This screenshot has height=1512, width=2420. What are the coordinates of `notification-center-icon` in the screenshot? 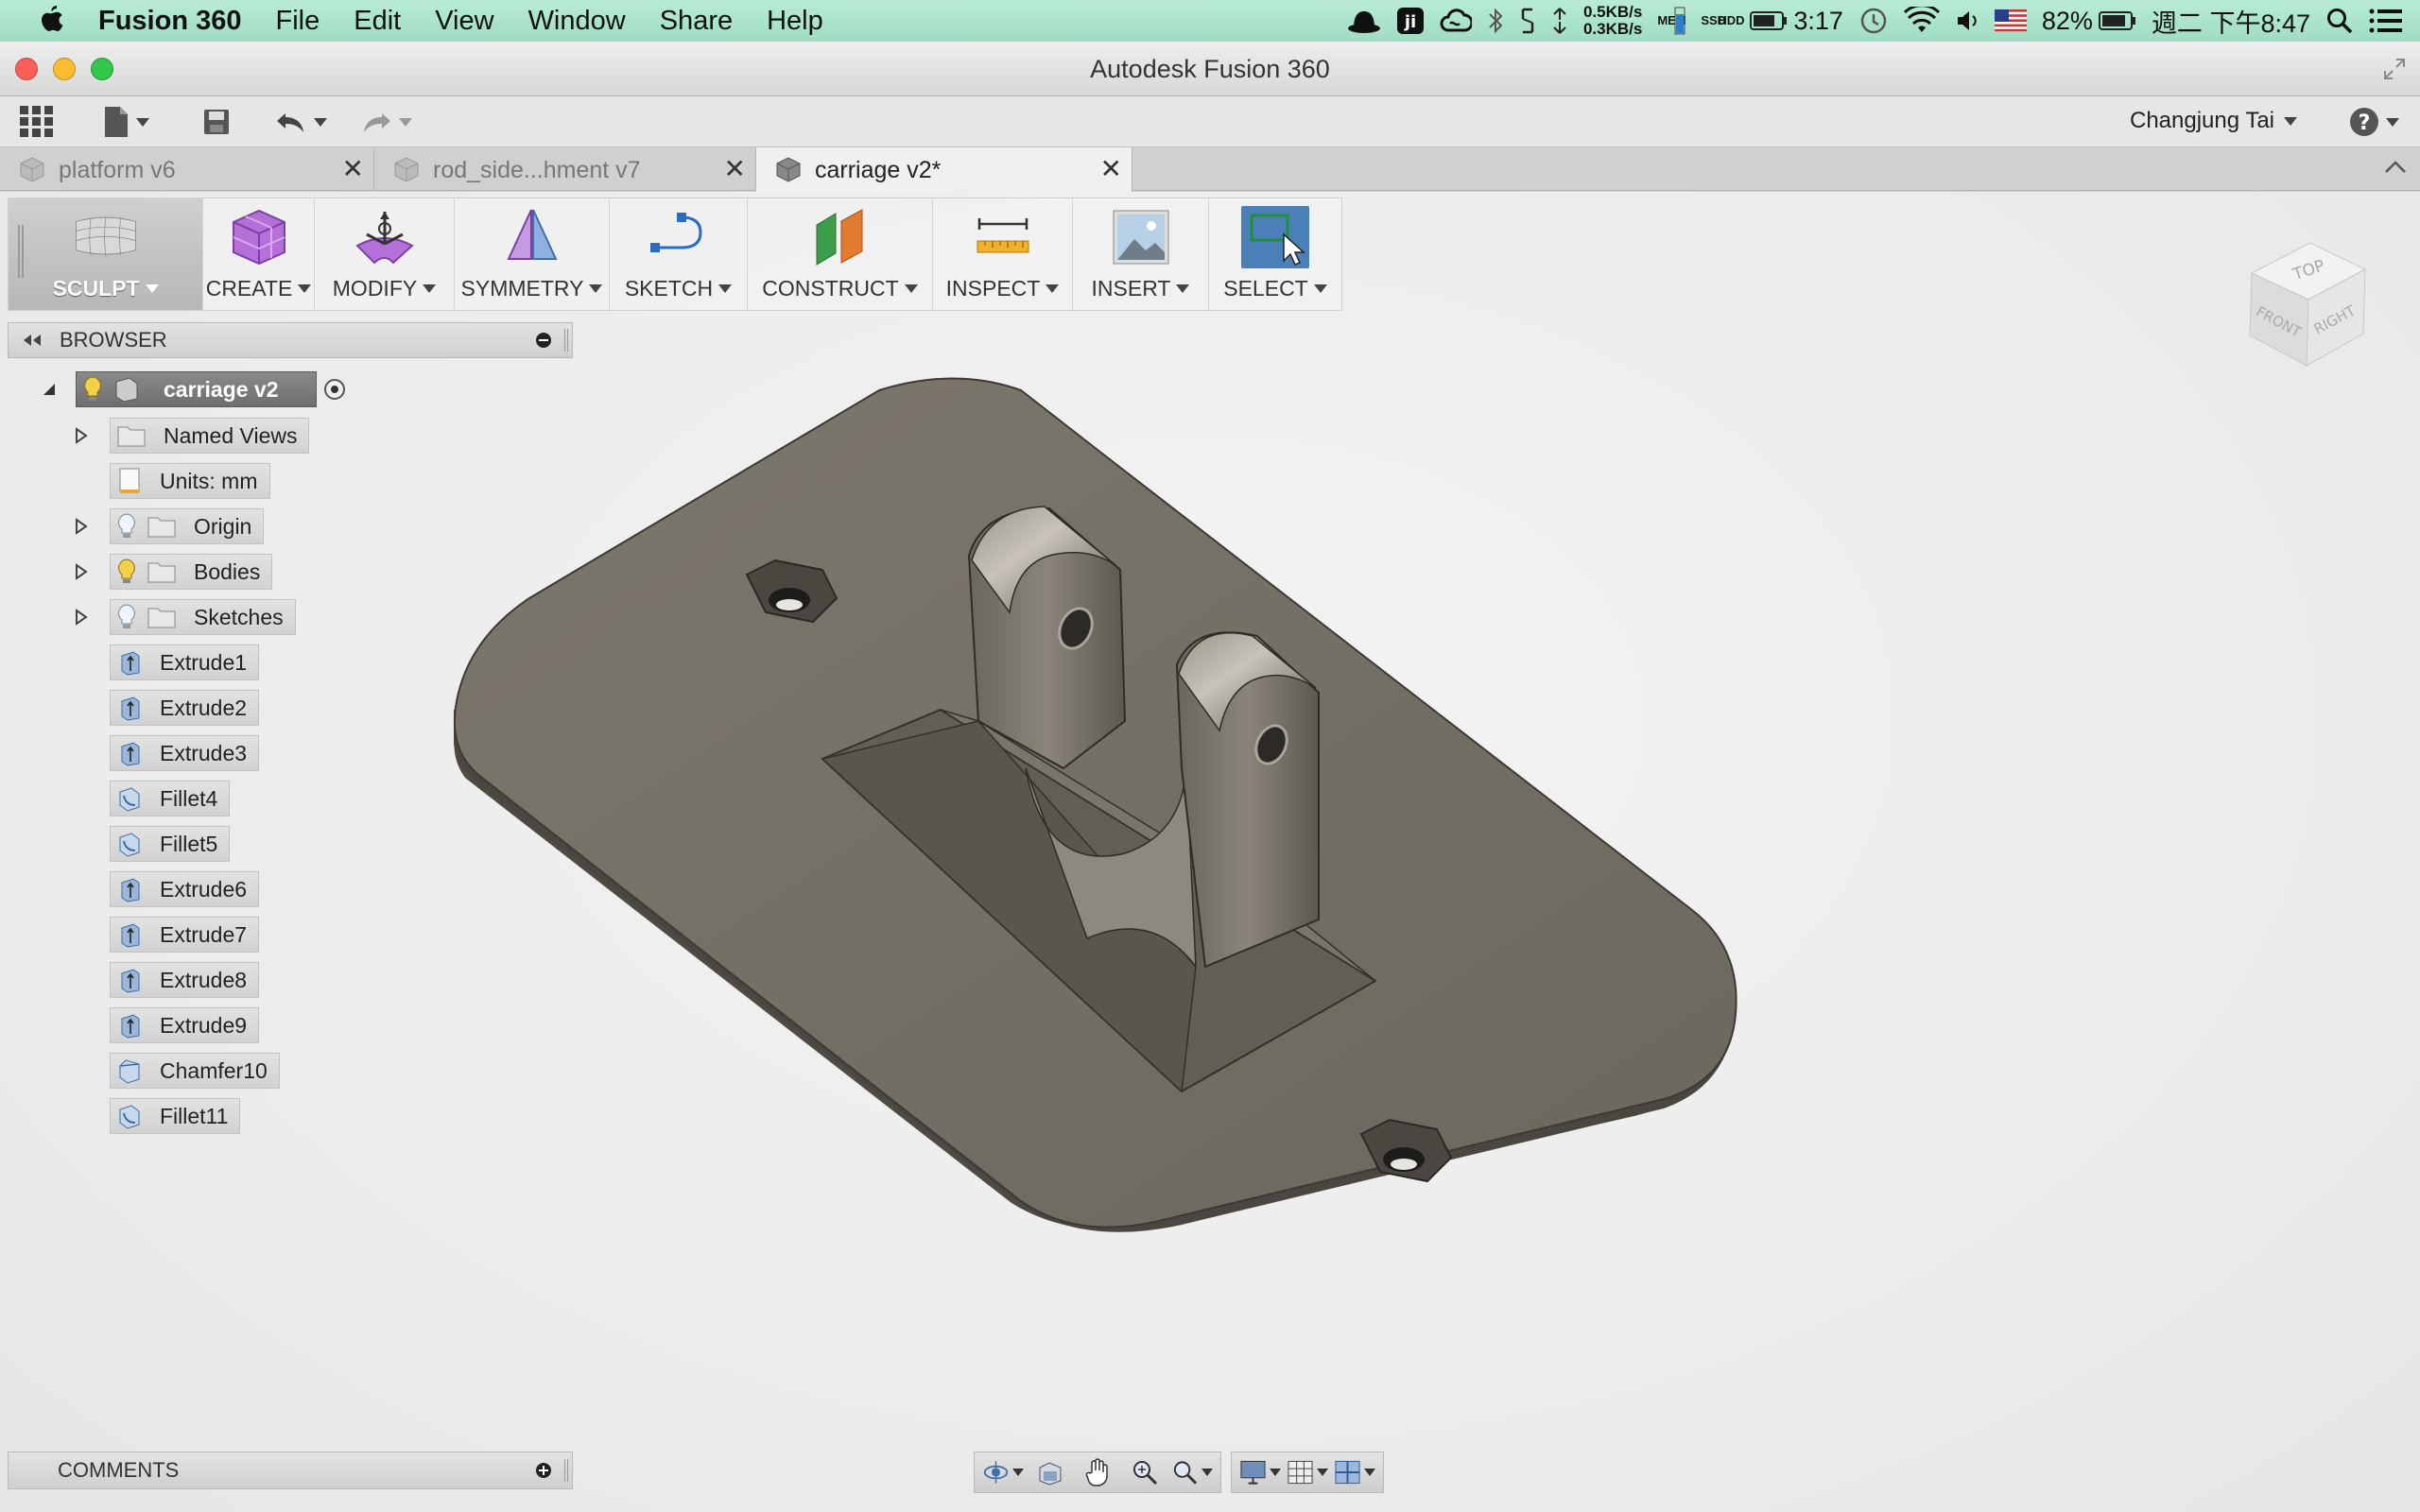 It's located at (2386, 21).